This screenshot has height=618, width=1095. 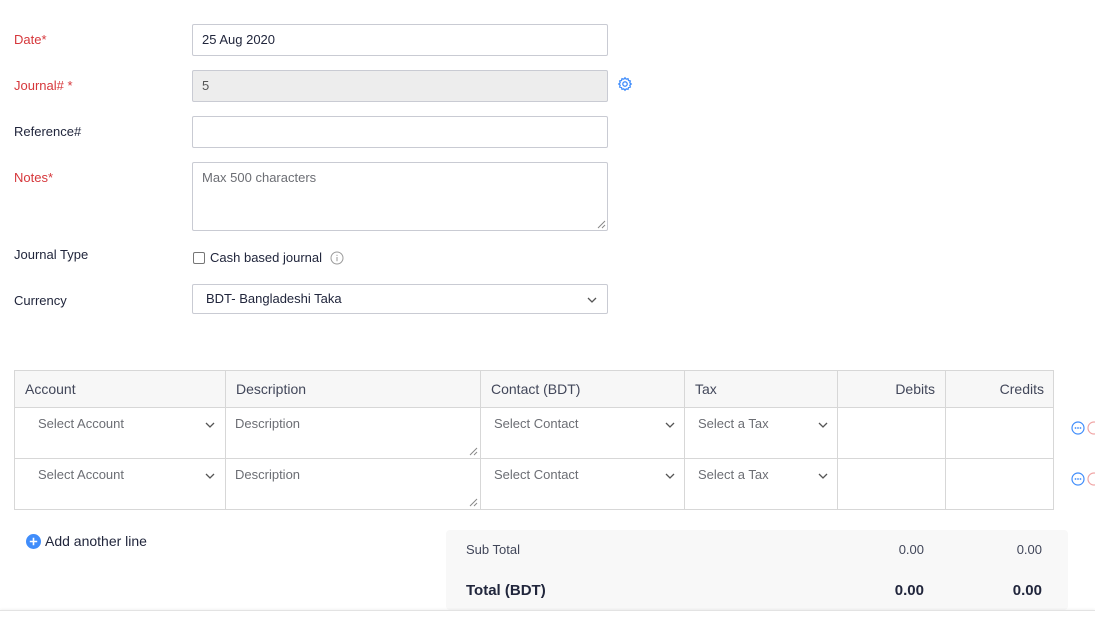 I want to click on total-credit: 0.00, so click(x=1027, y=590).